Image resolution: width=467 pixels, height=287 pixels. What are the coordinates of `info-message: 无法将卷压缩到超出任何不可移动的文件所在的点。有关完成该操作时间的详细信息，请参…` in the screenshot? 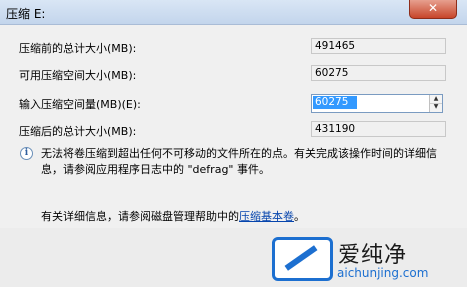 It's located at (239, 161).